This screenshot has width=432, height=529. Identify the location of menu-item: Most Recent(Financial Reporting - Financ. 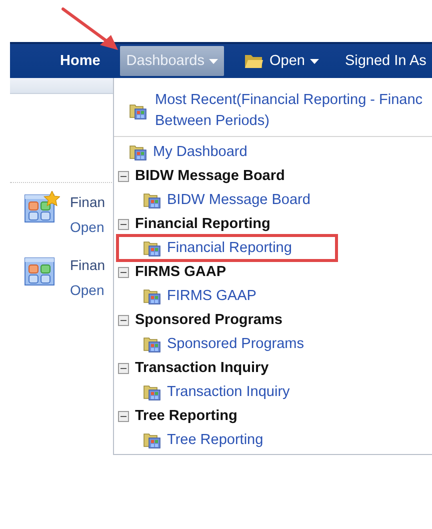
(289, 100).